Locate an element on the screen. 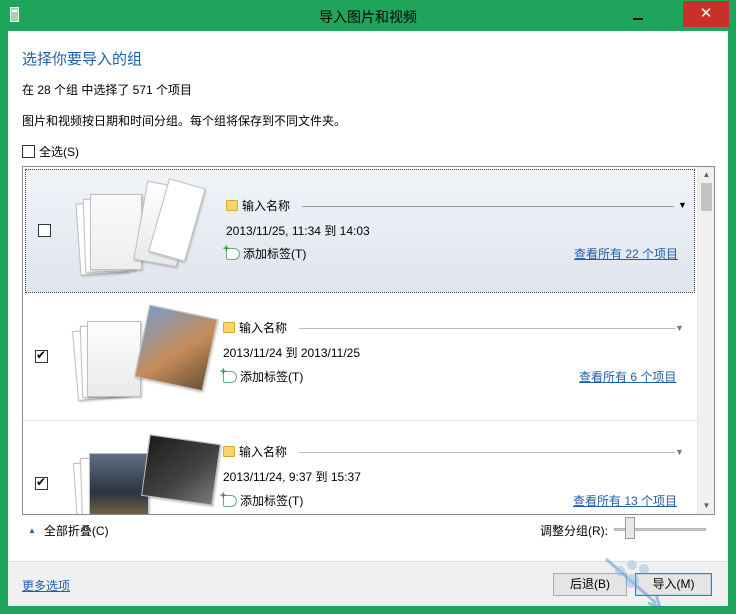 The width and height of the screenshot is (736, 614). vertical-scrollbar: ▲ ▼ is located at coordinates (705, 340).